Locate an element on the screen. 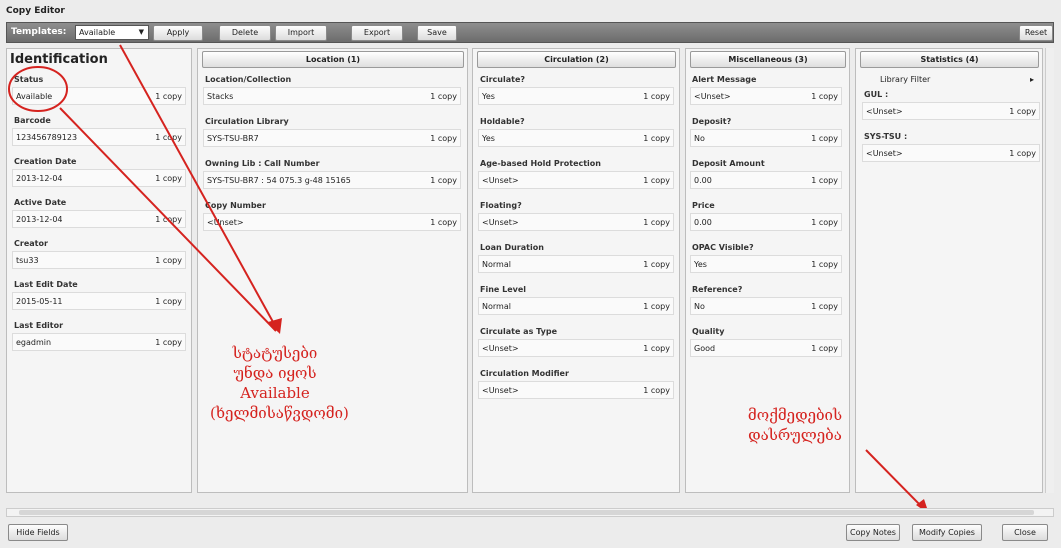  annotation-line-text: დასრულება is located at coordinates (795, 435).